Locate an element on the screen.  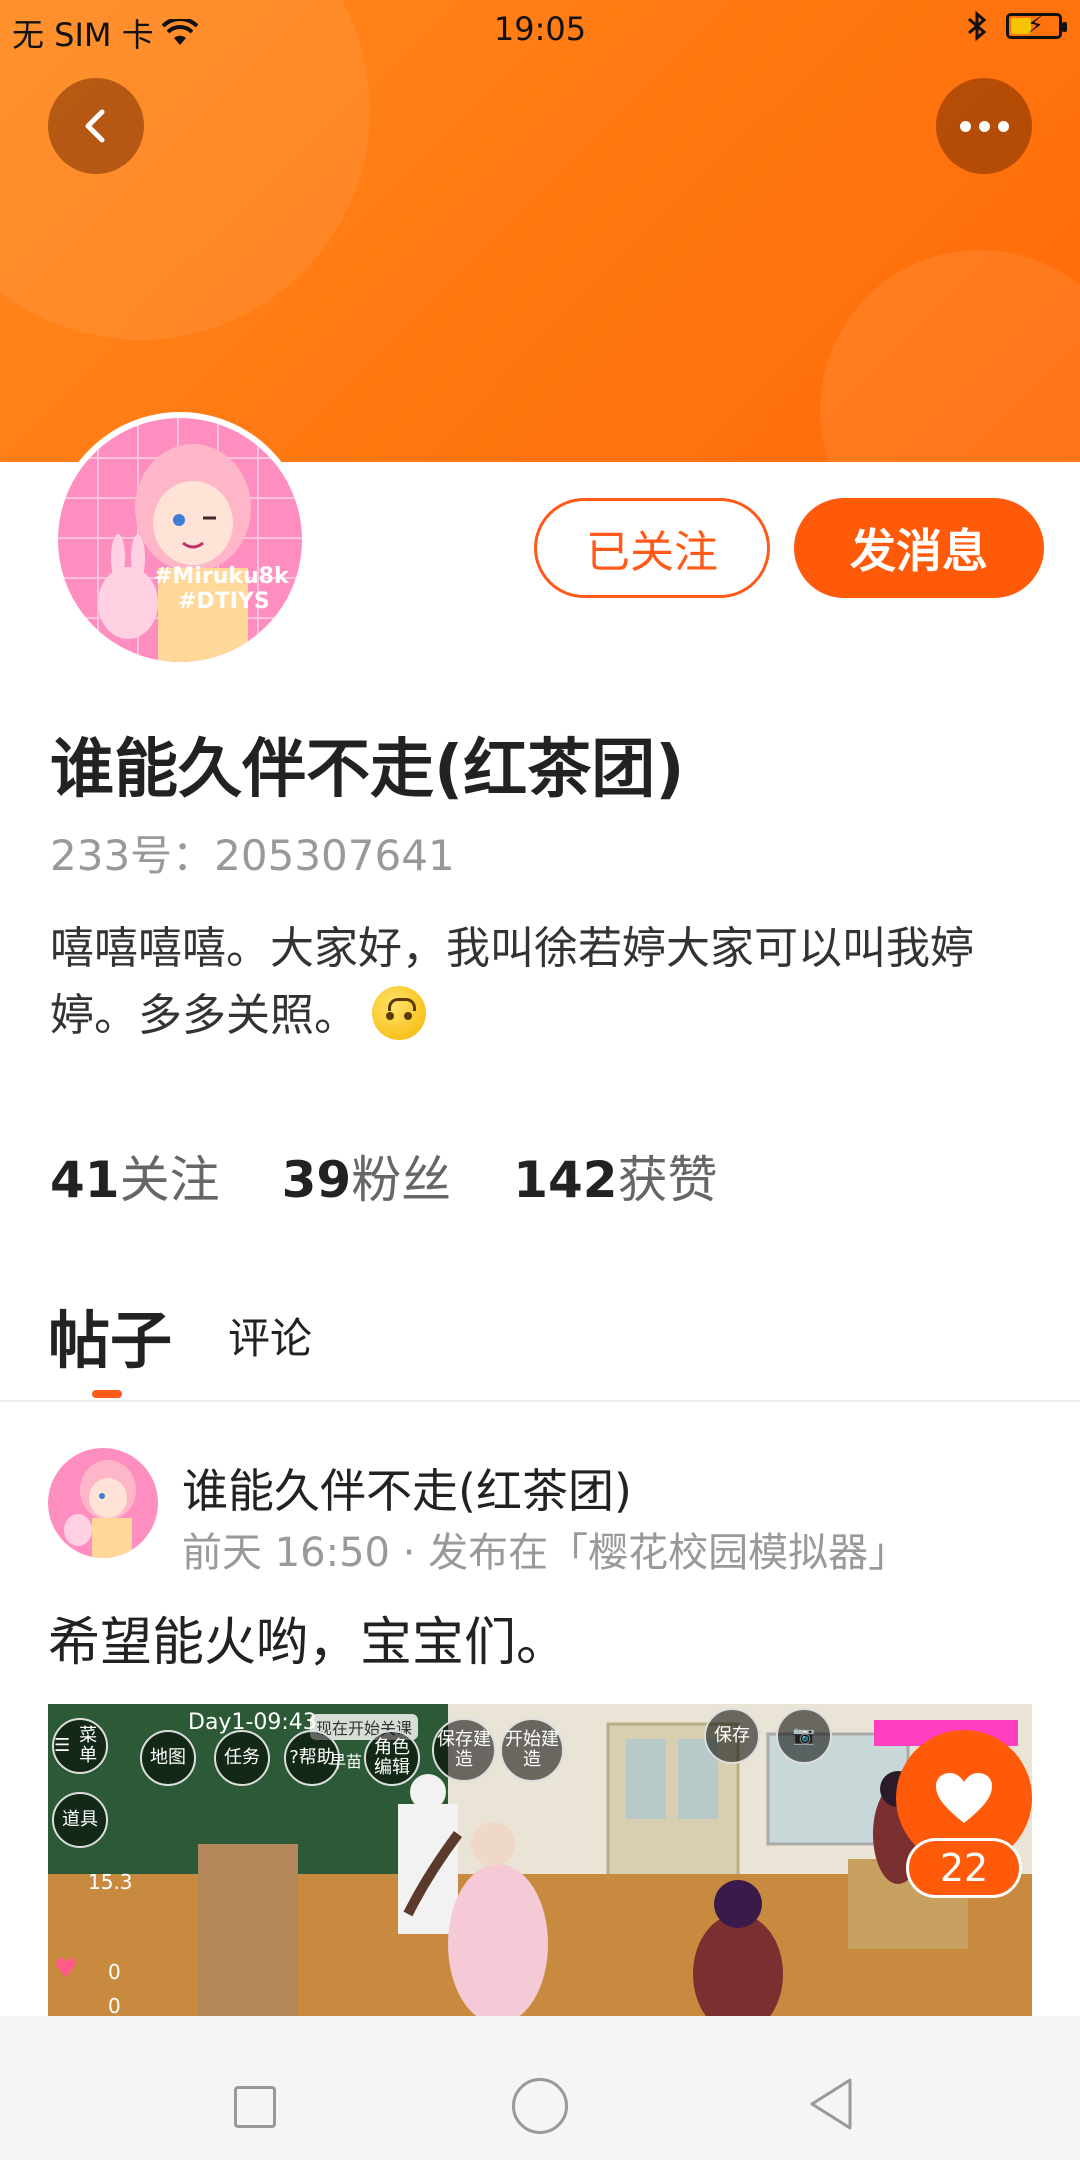
profile-stats: 41关注 39粉丝 142获赞 is located at coordinates (384, 1176).